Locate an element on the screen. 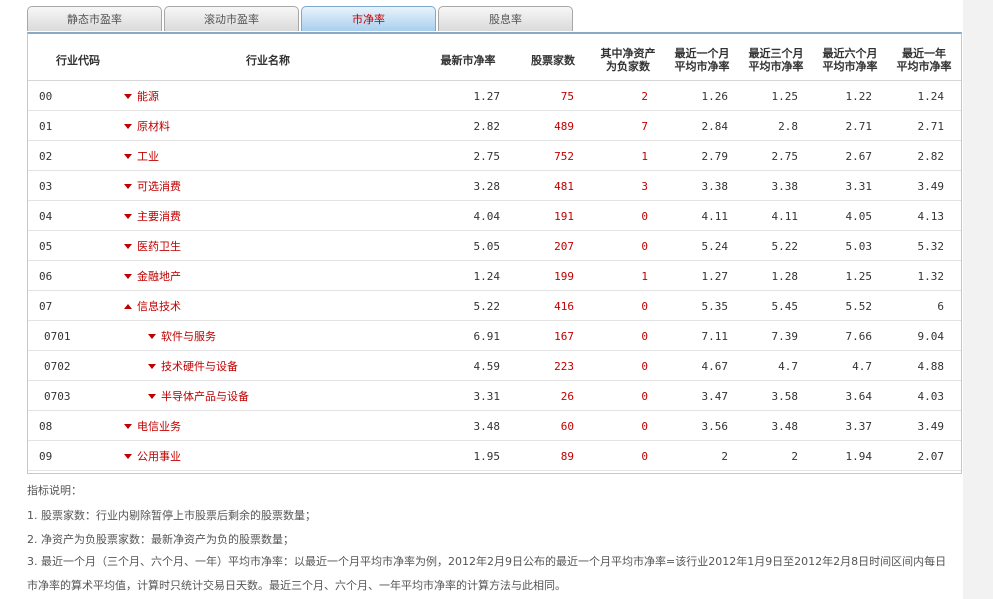 The height and width of the screenshot is (599, 993). row-name-link: 技术硬件与设备 is located at coordinates (278, 366).